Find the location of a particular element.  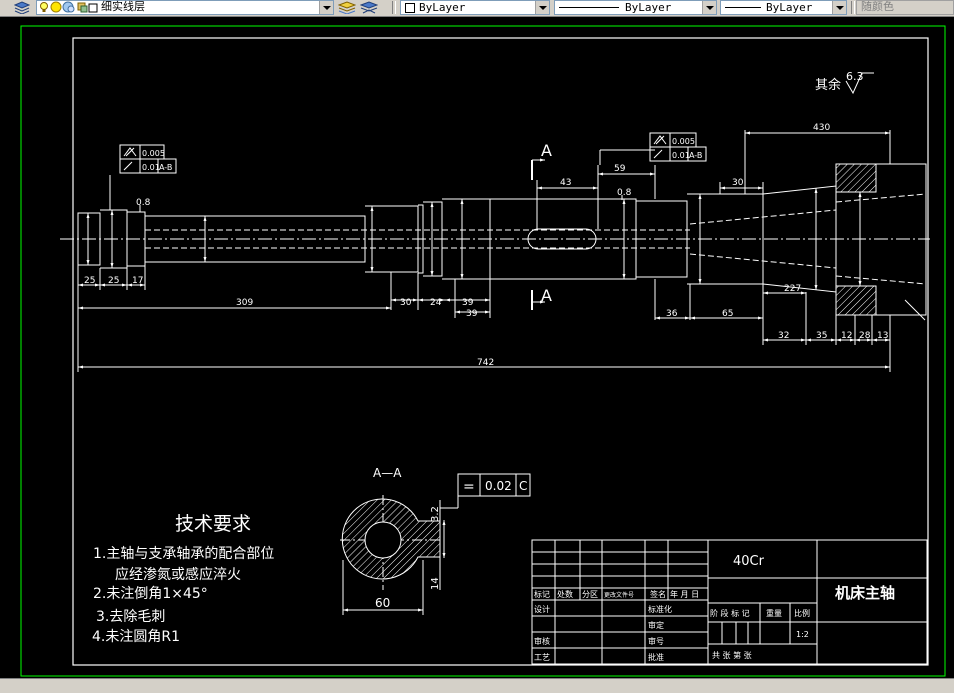

layer-combo: 细实线层 is located at coordinates (185, 7).